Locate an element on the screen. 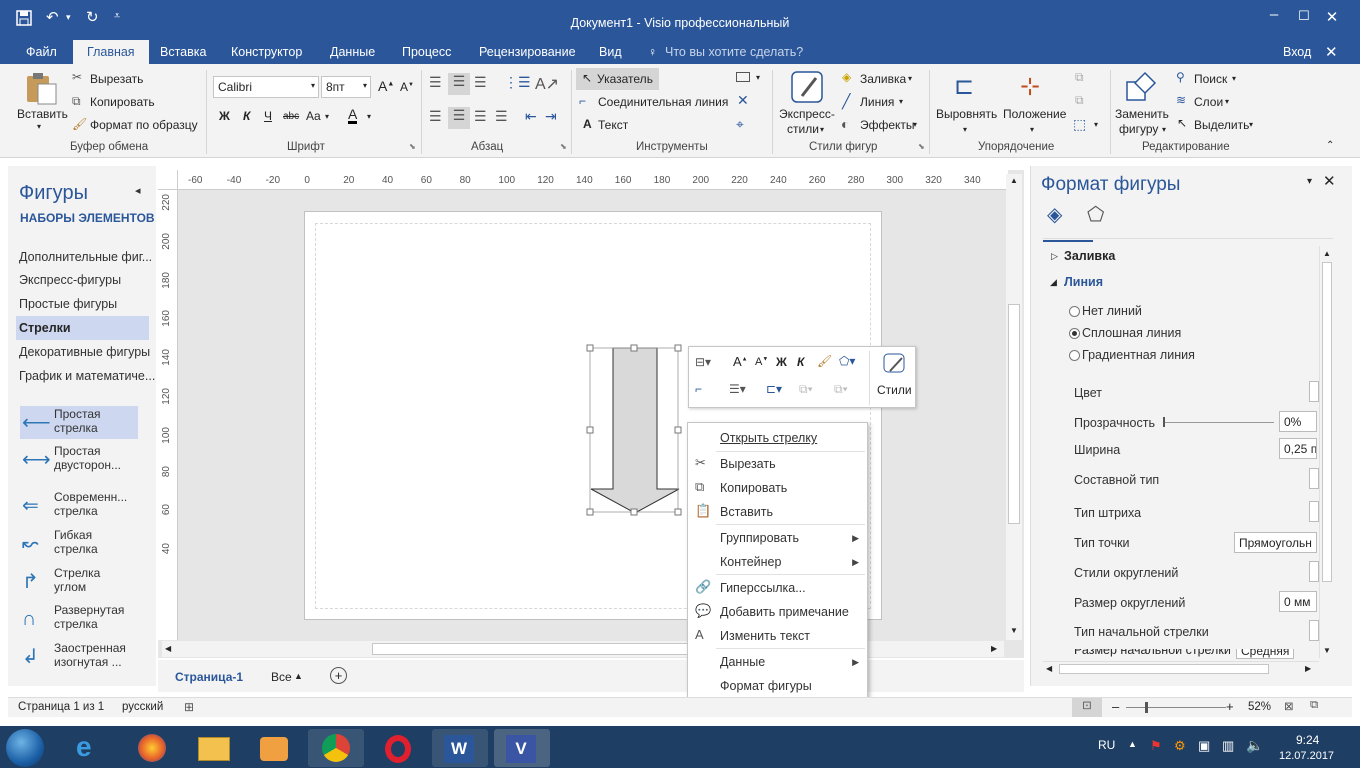 Image resolution: width=1360 pixels, height=768 pixels. align-center-icon: ☰ is located at coordinates (459, 118).